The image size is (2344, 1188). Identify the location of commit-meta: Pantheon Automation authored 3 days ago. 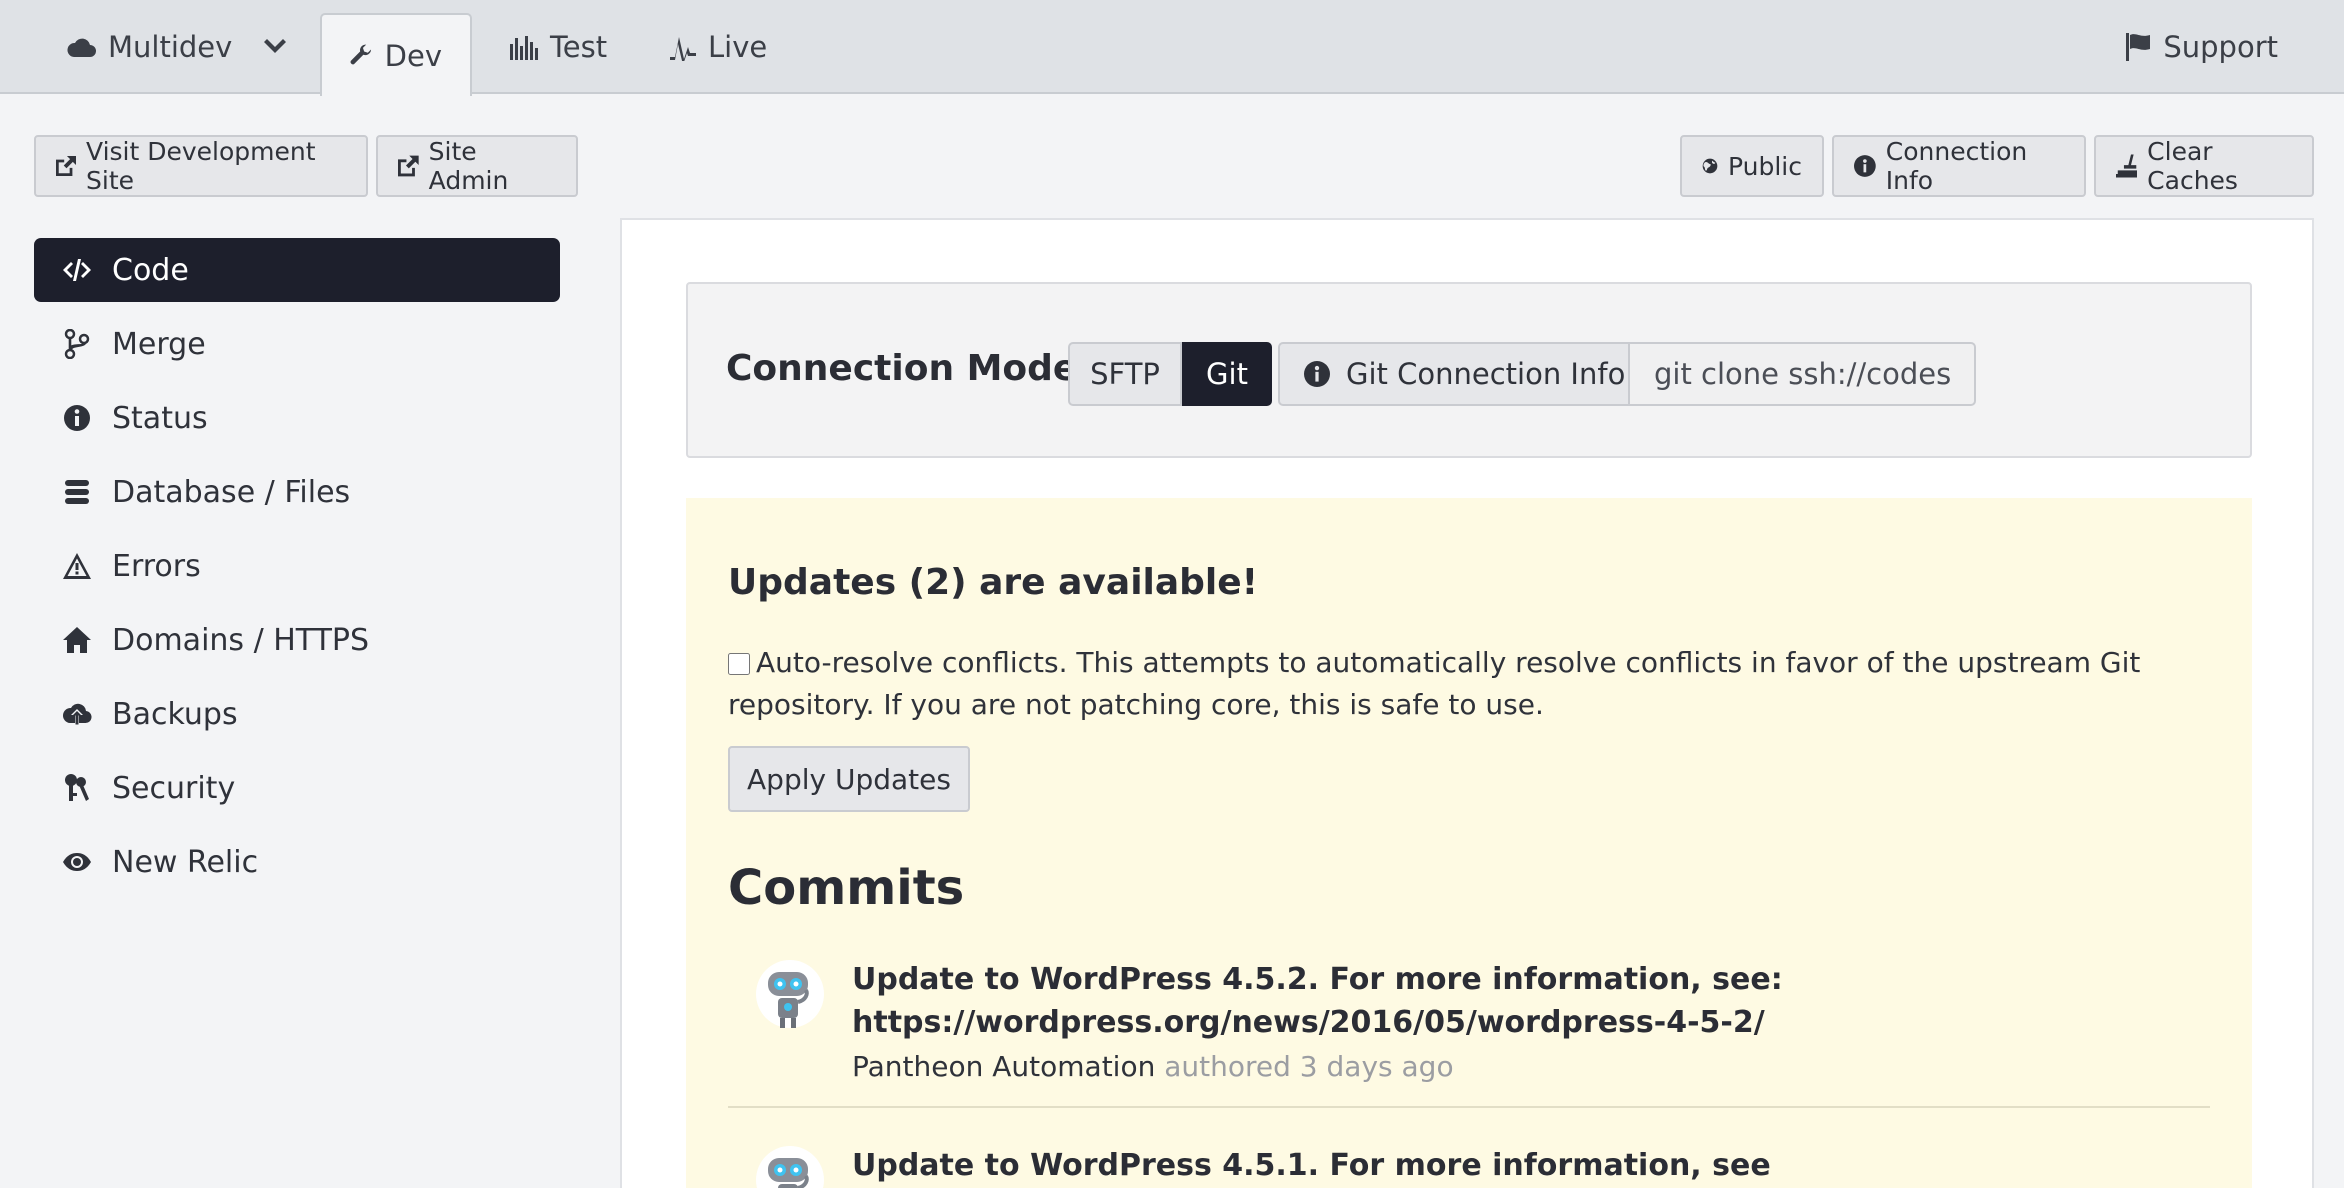
(1153, 1066).